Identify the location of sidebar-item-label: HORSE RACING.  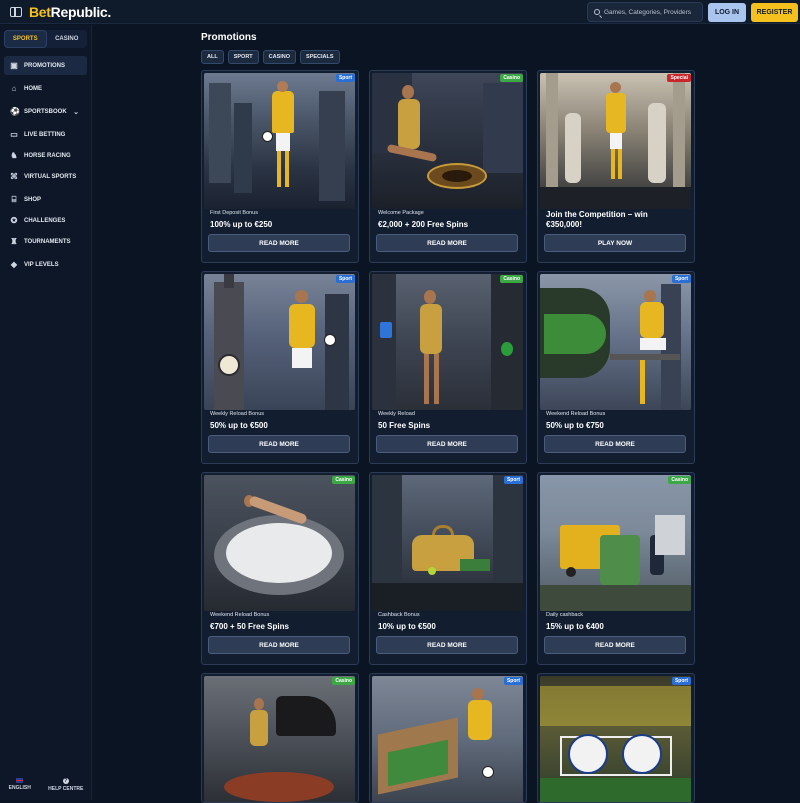
(47, 156).